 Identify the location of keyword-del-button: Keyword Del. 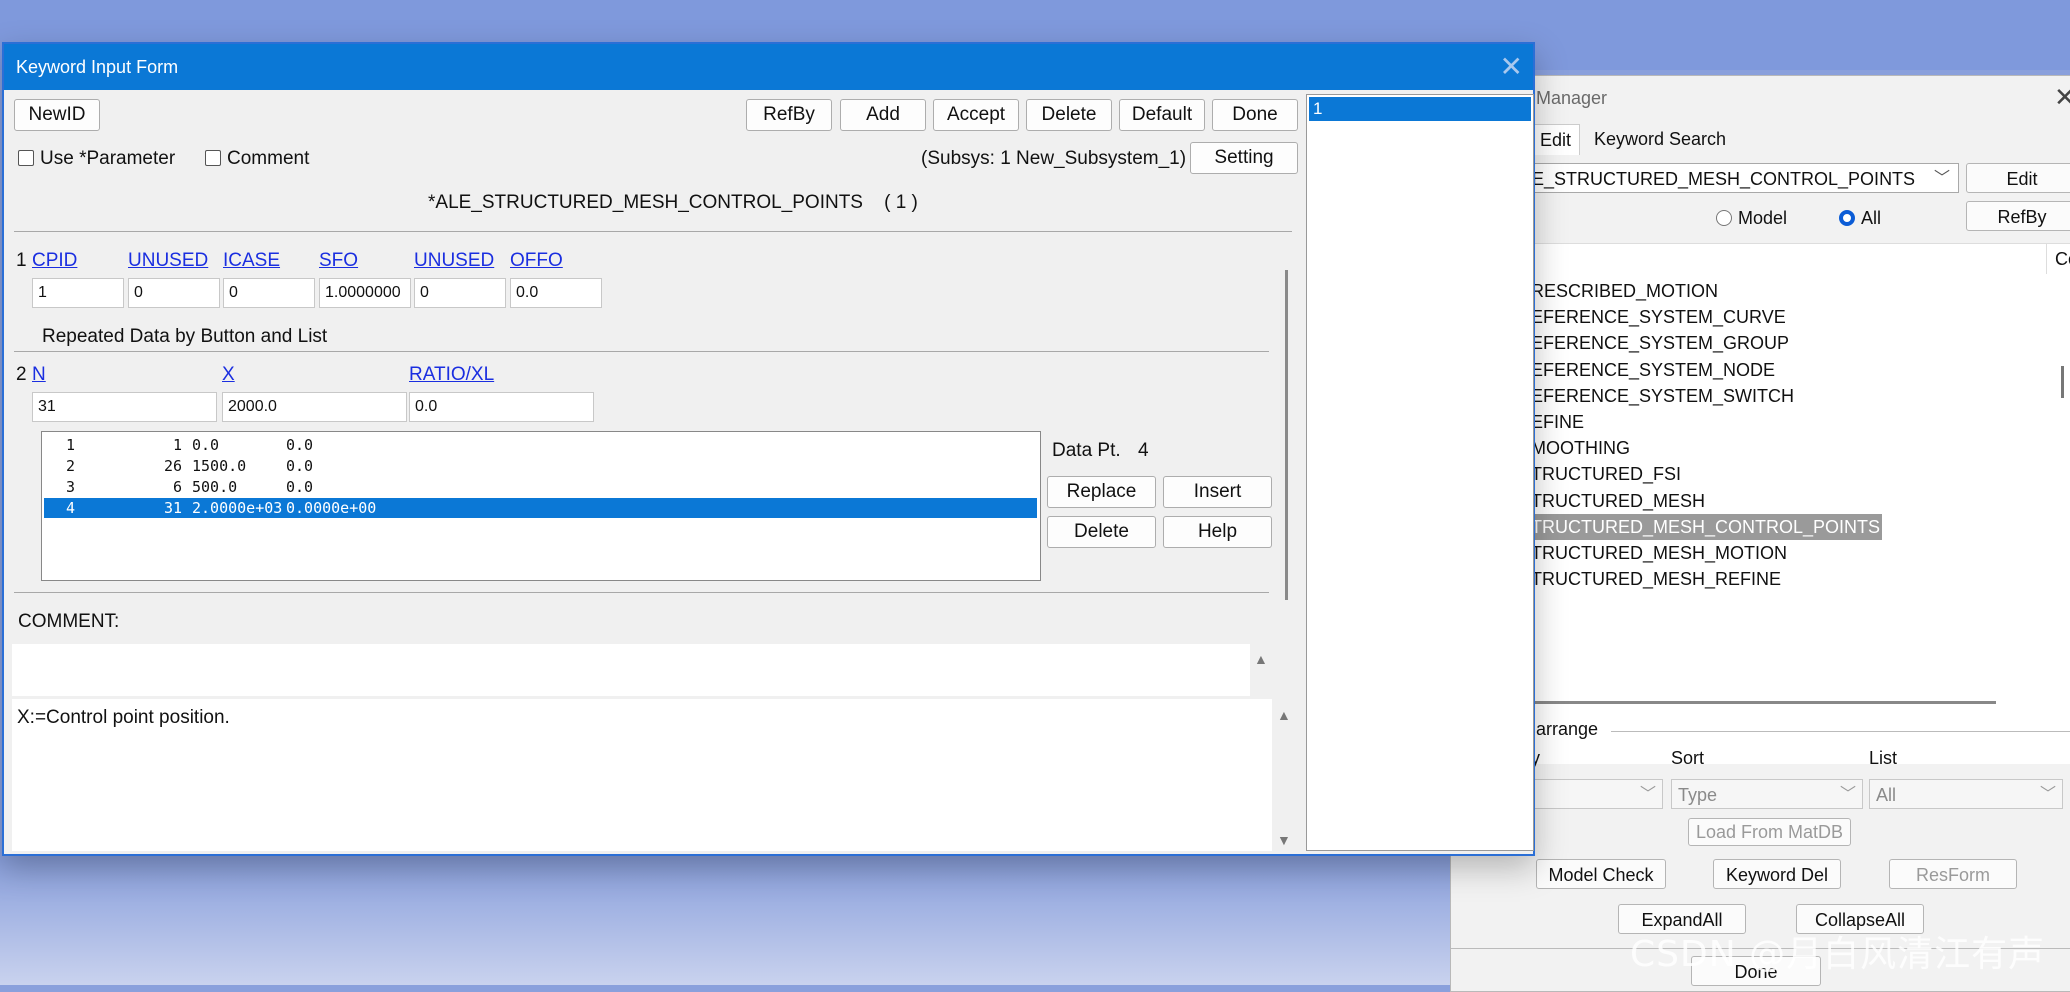
(1777, 874).